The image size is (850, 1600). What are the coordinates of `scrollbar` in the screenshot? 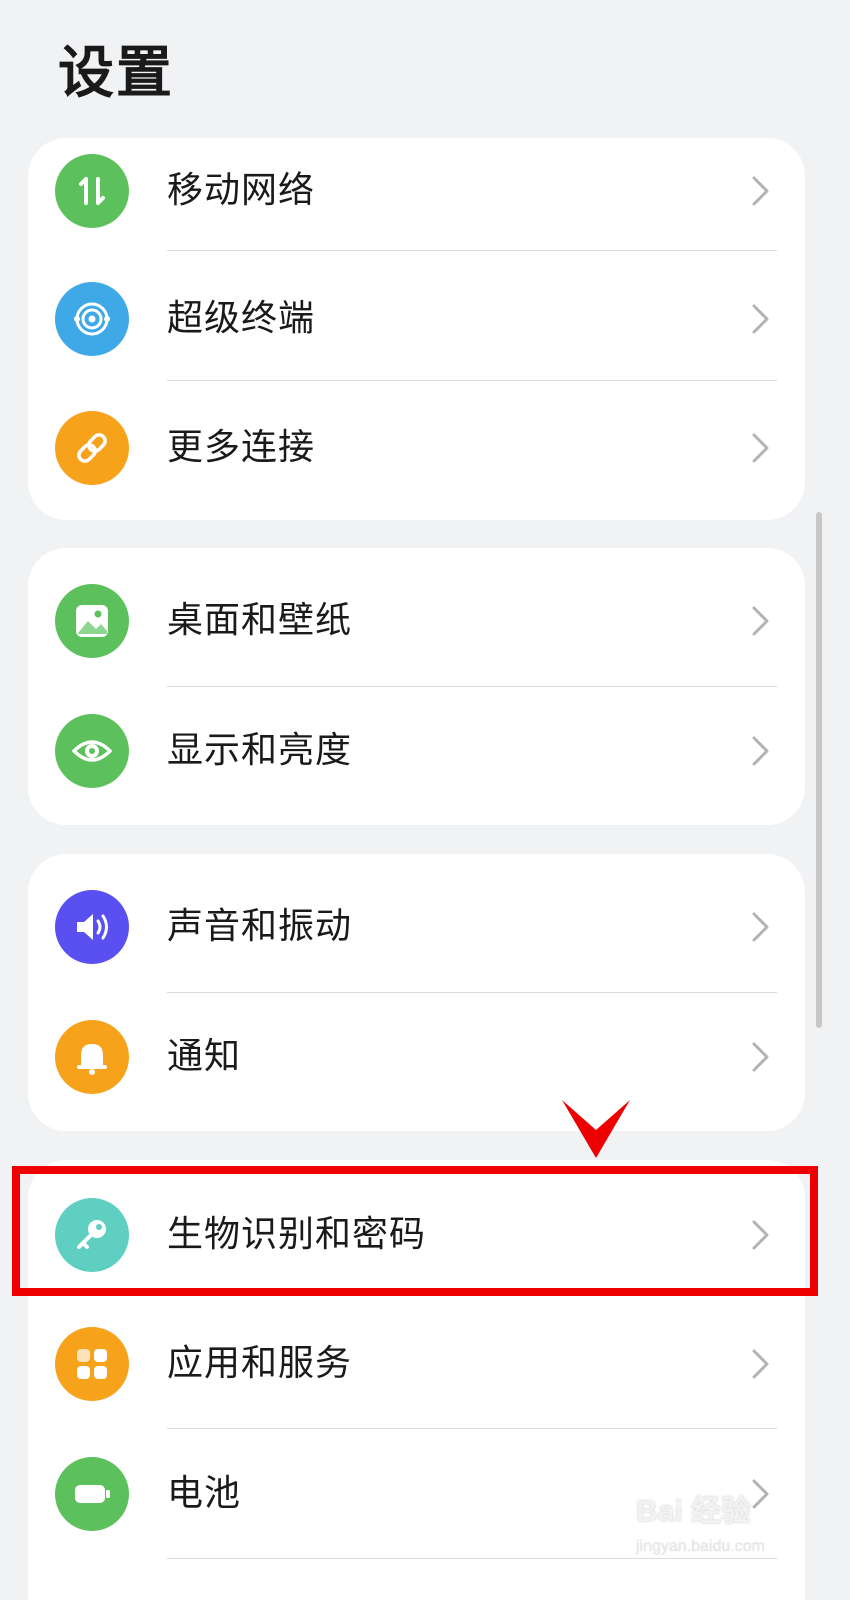 It's located at (819, 770).